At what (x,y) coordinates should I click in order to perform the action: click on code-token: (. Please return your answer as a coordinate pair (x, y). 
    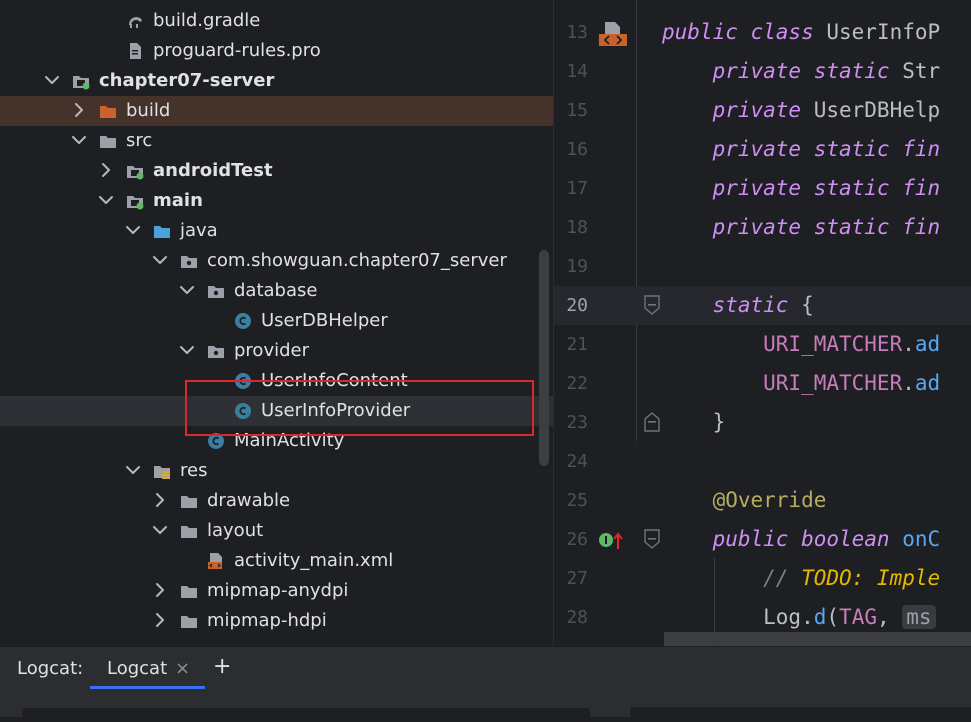
    Looking at the image, I should click on (833, 617).